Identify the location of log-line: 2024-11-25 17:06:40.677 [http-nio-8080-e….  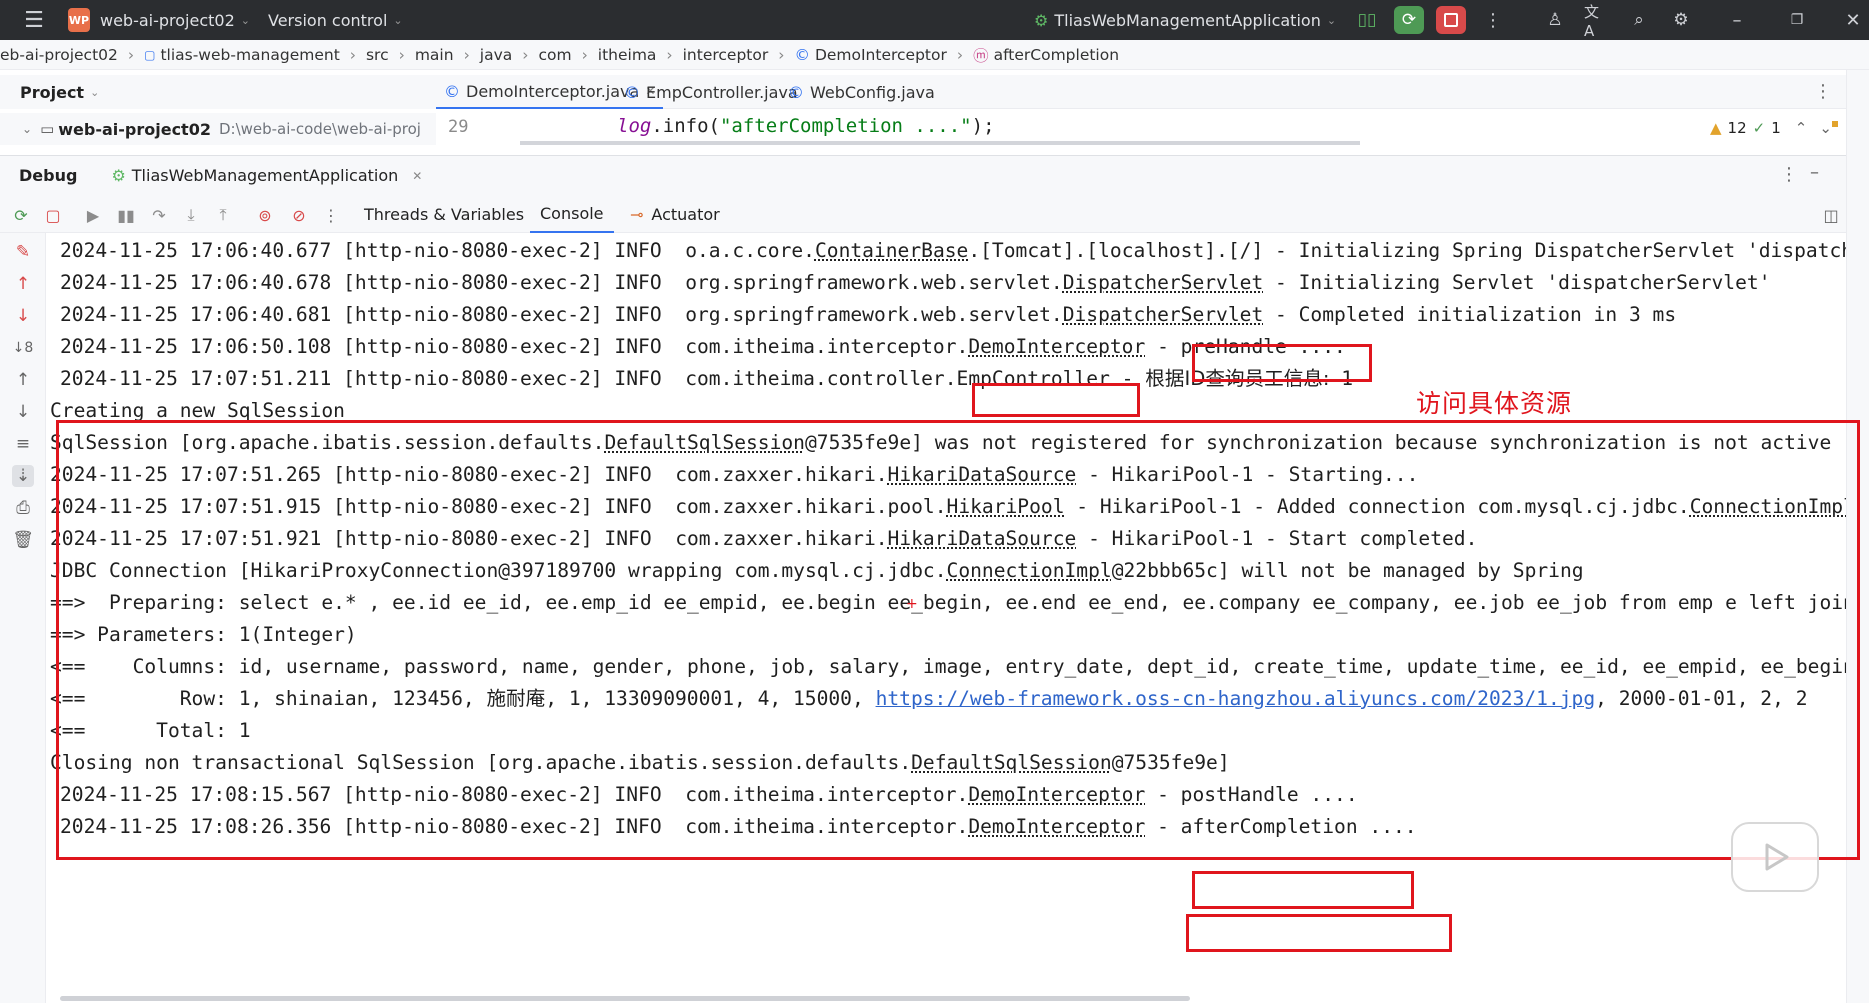
(953, 250).